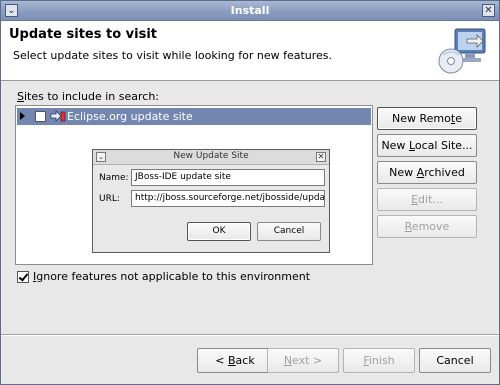  What do you see at coordinates (114, 178) in the screenshot?
I see `name-label: Name:` at bounding box center [114, 178].